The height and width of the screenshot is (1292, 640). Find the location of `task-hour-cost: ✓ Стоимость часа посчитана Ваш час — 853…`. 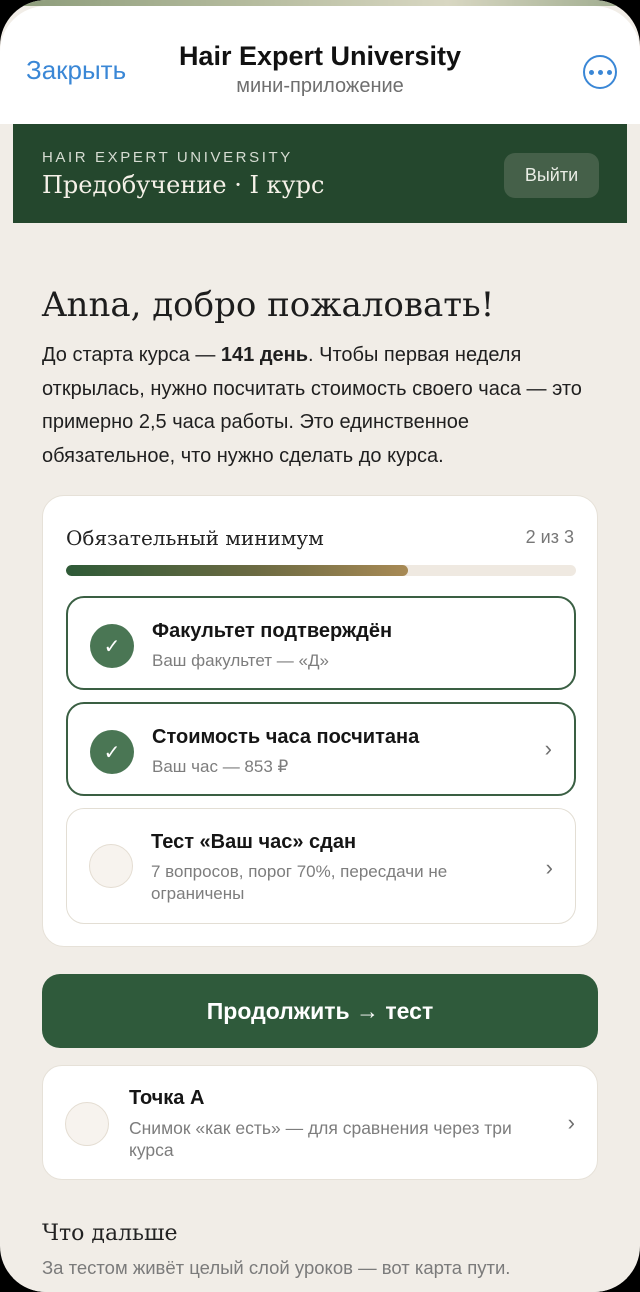

task-hour-cost: ✓ Стоимость часа посчитана Ваш час — 853… is located at coordinates (321, 749).